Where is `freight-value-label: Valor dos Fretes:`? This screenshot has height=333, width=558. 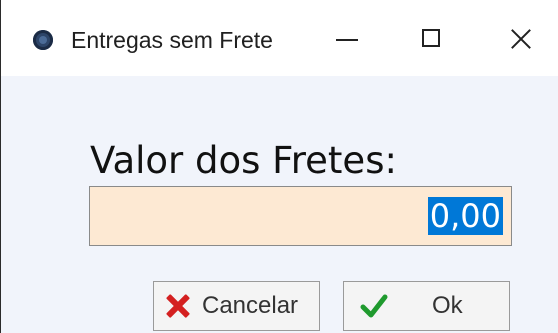
freight-value-label: Valor dos Fretes: is located at coordinates (243, 160).